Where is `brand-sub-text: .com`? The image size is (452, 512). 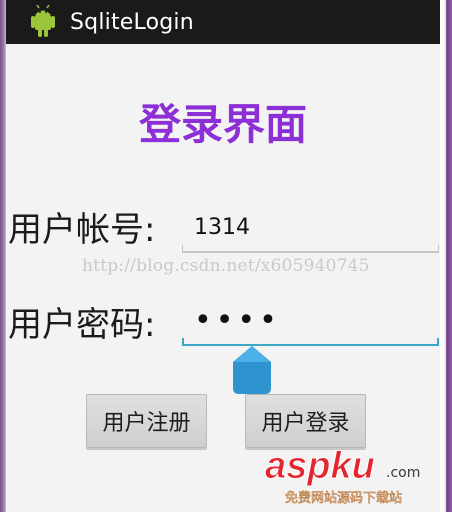
brand-sub-text: .com is located at coordinates (403, 473).